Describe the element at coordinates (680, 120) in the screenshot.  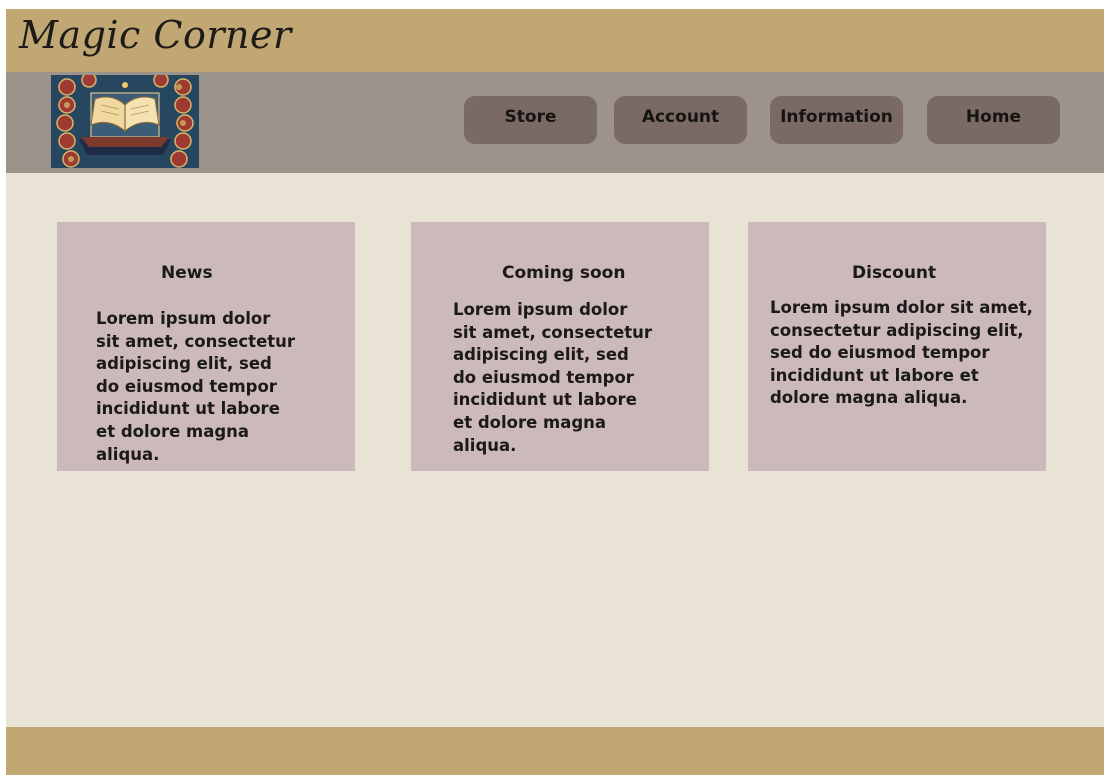
I see `nav-account-button: Account` at that location.